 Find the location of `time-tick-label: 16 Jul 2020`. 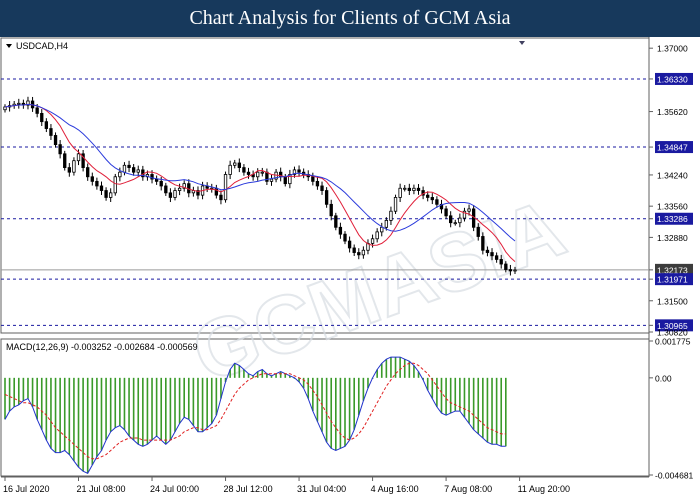

time-tick-label: 16 Jul 2020 is located at coordinates (26, 489).